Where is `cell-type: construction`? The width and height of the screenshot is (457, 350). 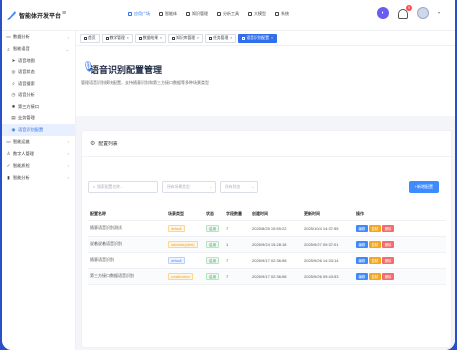 cell-type: construction is located at coordinates (185, 276).